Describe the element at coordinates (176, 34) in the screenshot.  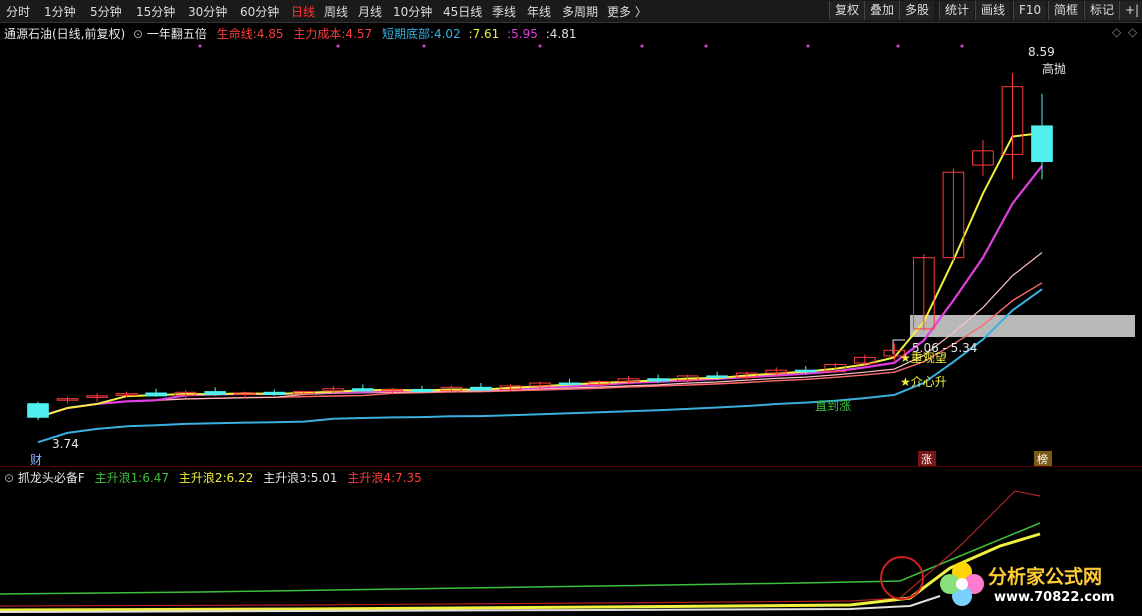
I see `indicator-name: 一年翻五倍` at that location.